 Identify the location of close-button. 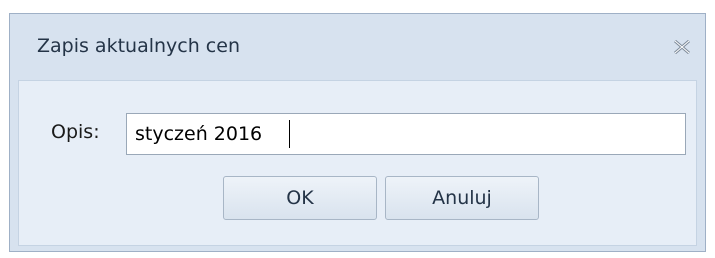
(682, 47).